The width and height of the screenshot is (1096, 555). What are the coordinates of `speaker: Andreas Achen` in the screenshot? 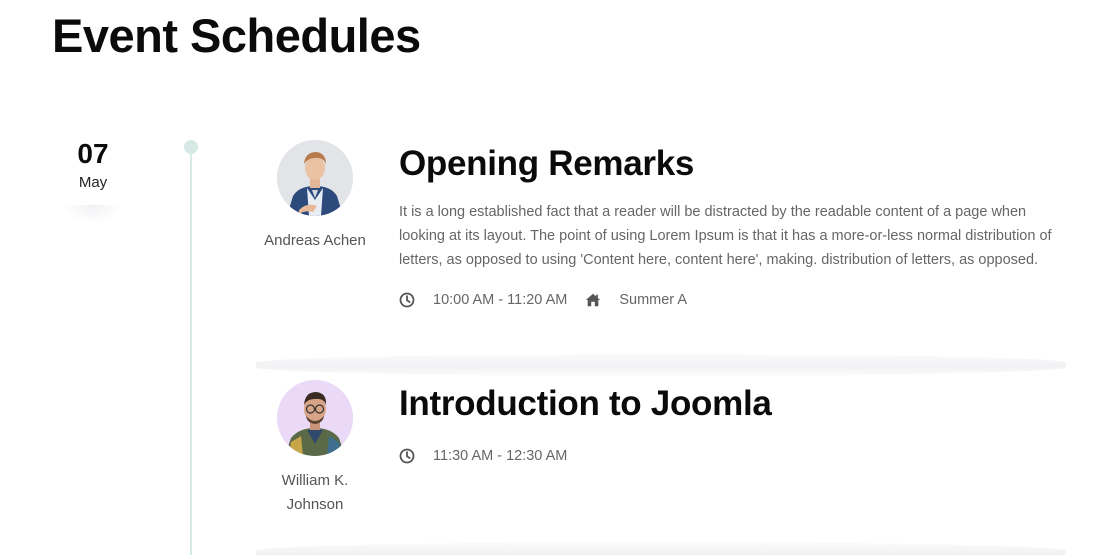 It's located at (315, 196).